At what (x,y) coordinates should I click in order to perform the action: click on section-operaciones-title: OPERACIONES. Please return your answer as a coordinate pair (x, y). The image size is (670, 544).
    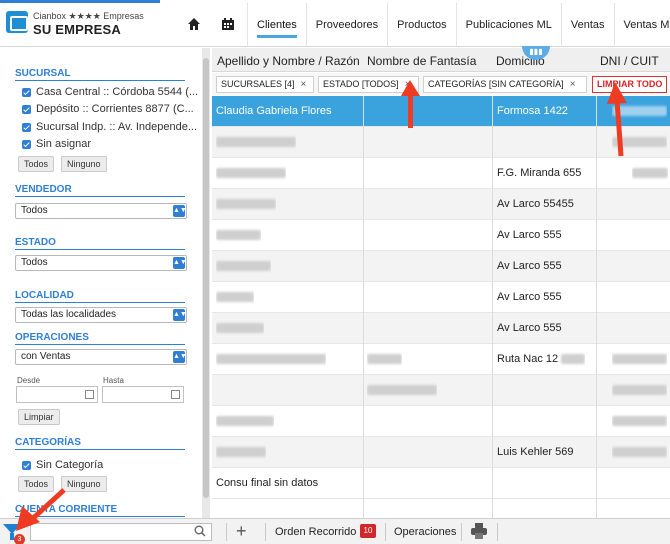
    Looking at the image, I should click on (100, 338).